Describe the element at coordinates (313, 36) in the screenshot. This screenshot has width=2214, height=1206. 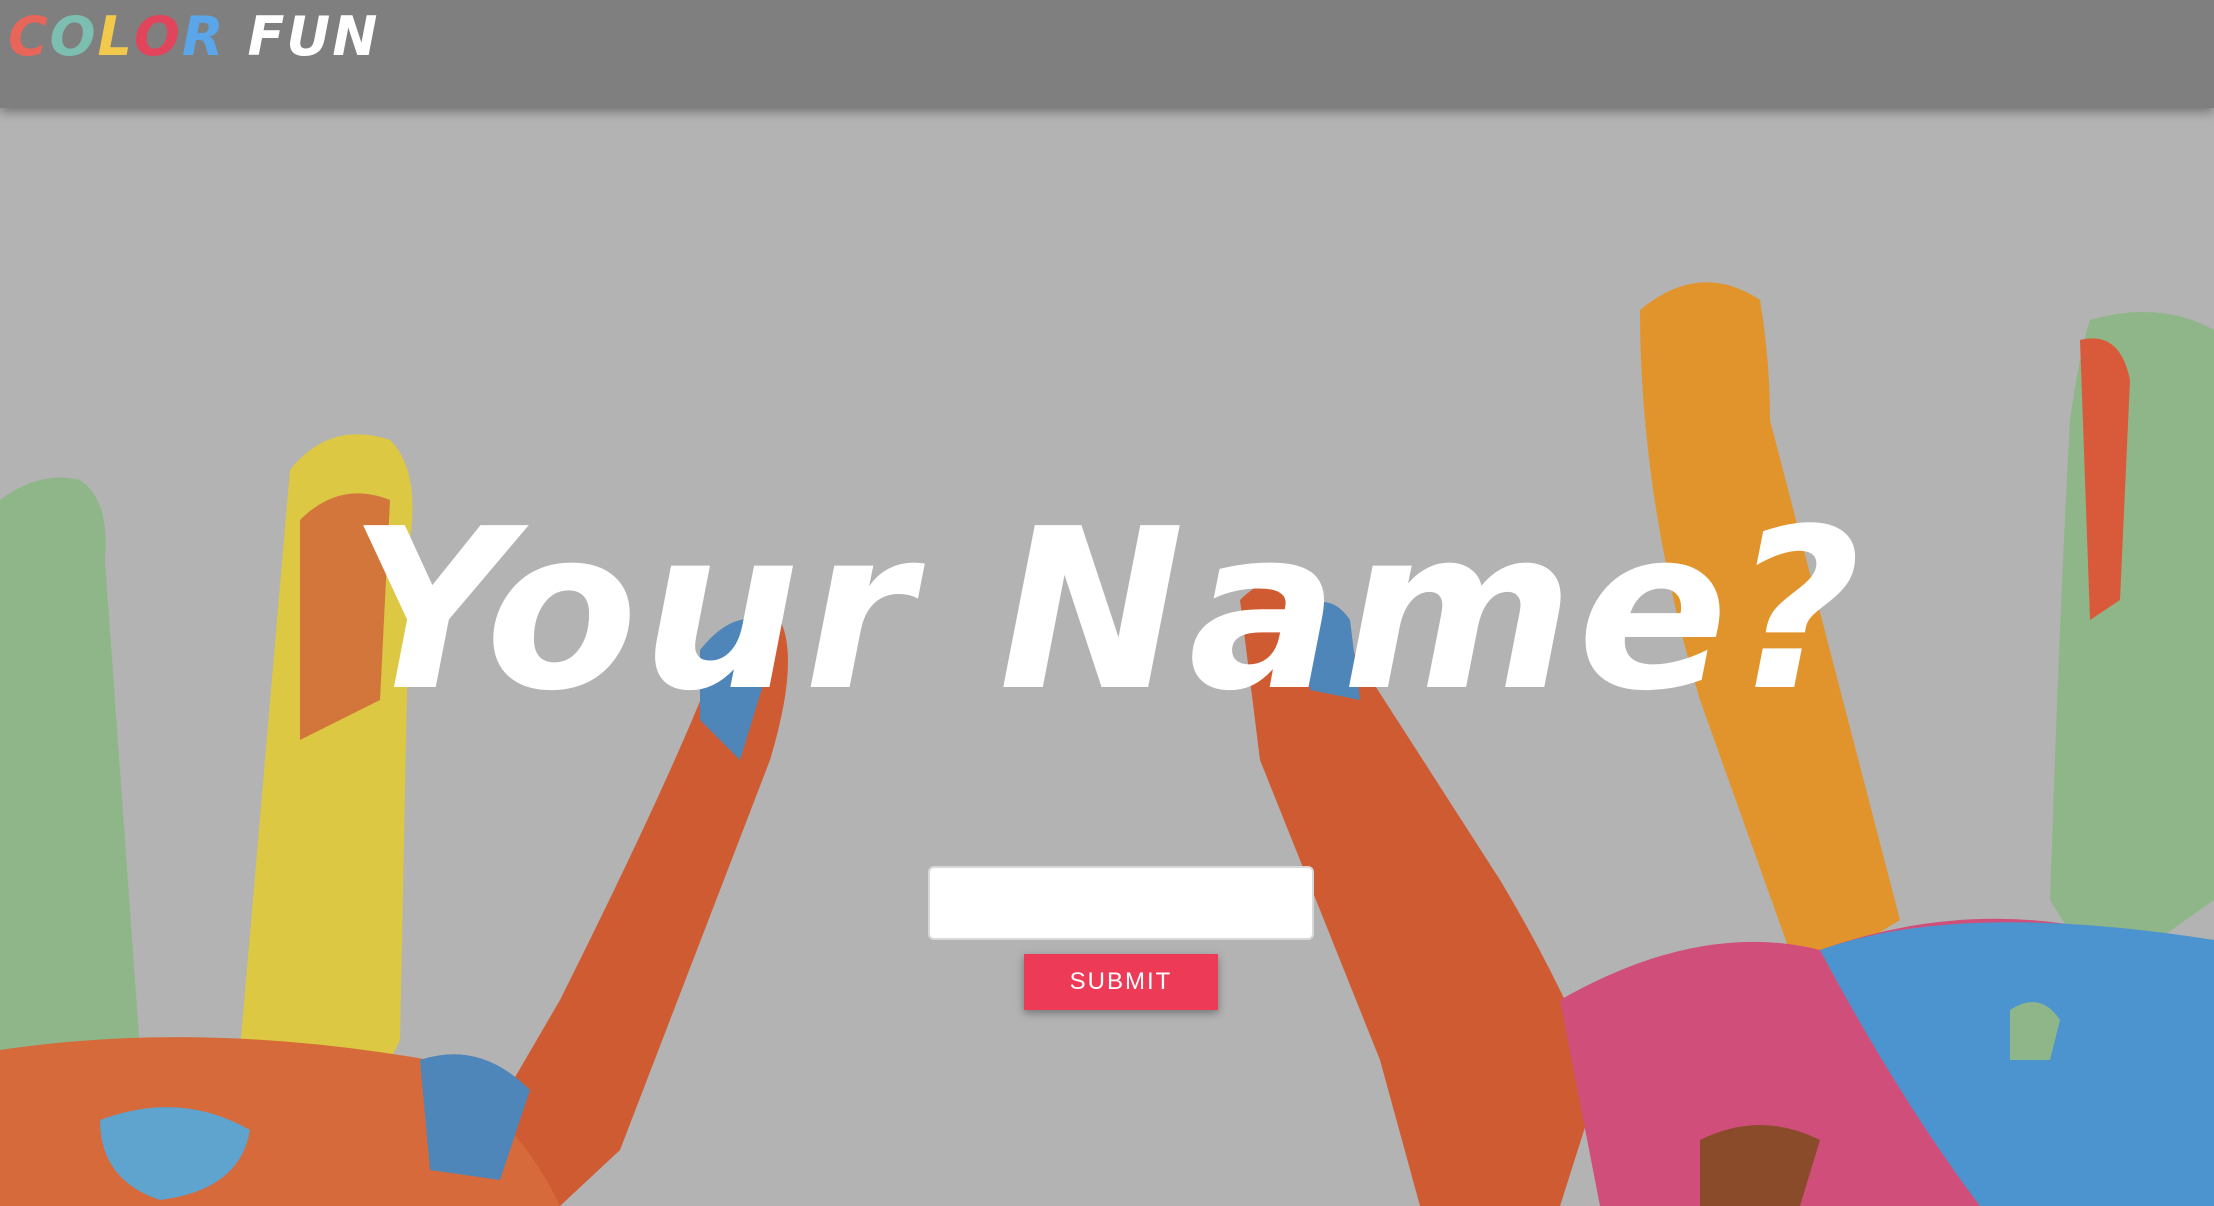
I see `logo-word-fun: FUN` at that location.